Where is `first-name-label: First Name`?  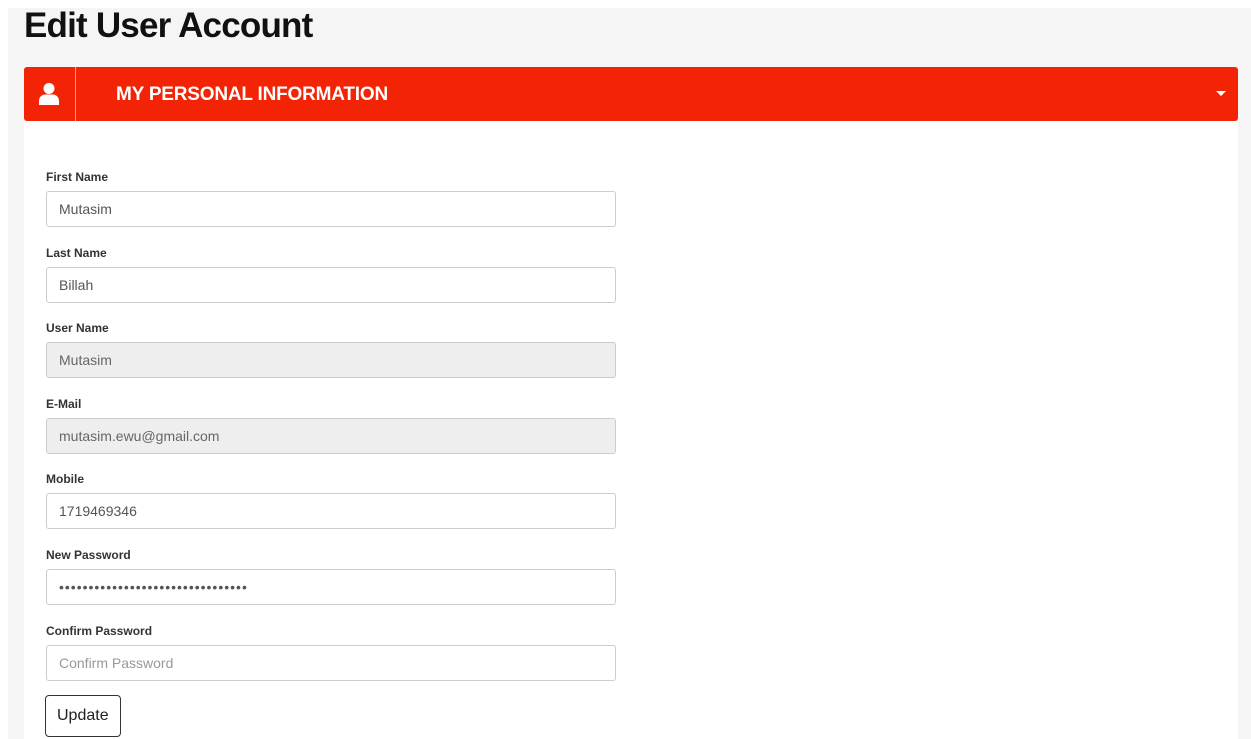
first-name-label: First Name is located at coordinates (77, 177).